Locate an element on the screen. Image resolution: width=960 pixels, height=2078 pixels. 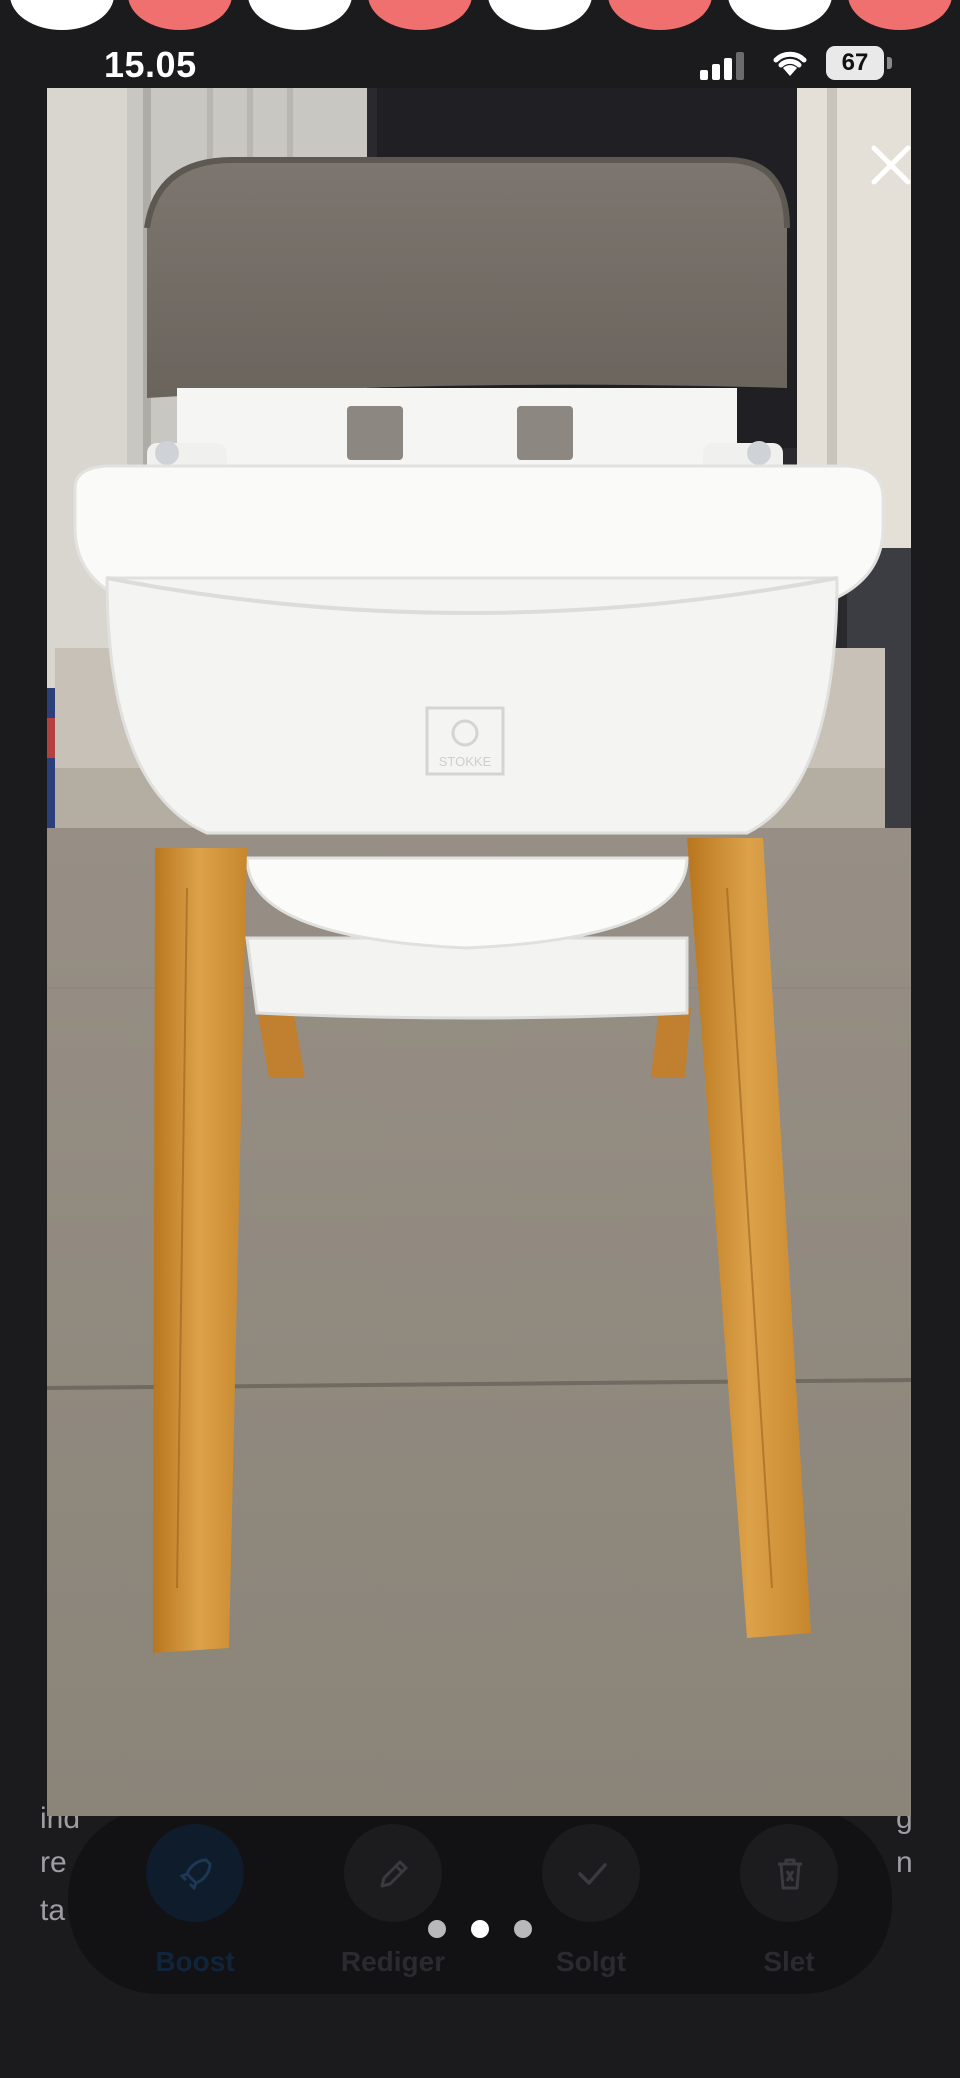
close-viewer-button is located at coordinates (891, 165).